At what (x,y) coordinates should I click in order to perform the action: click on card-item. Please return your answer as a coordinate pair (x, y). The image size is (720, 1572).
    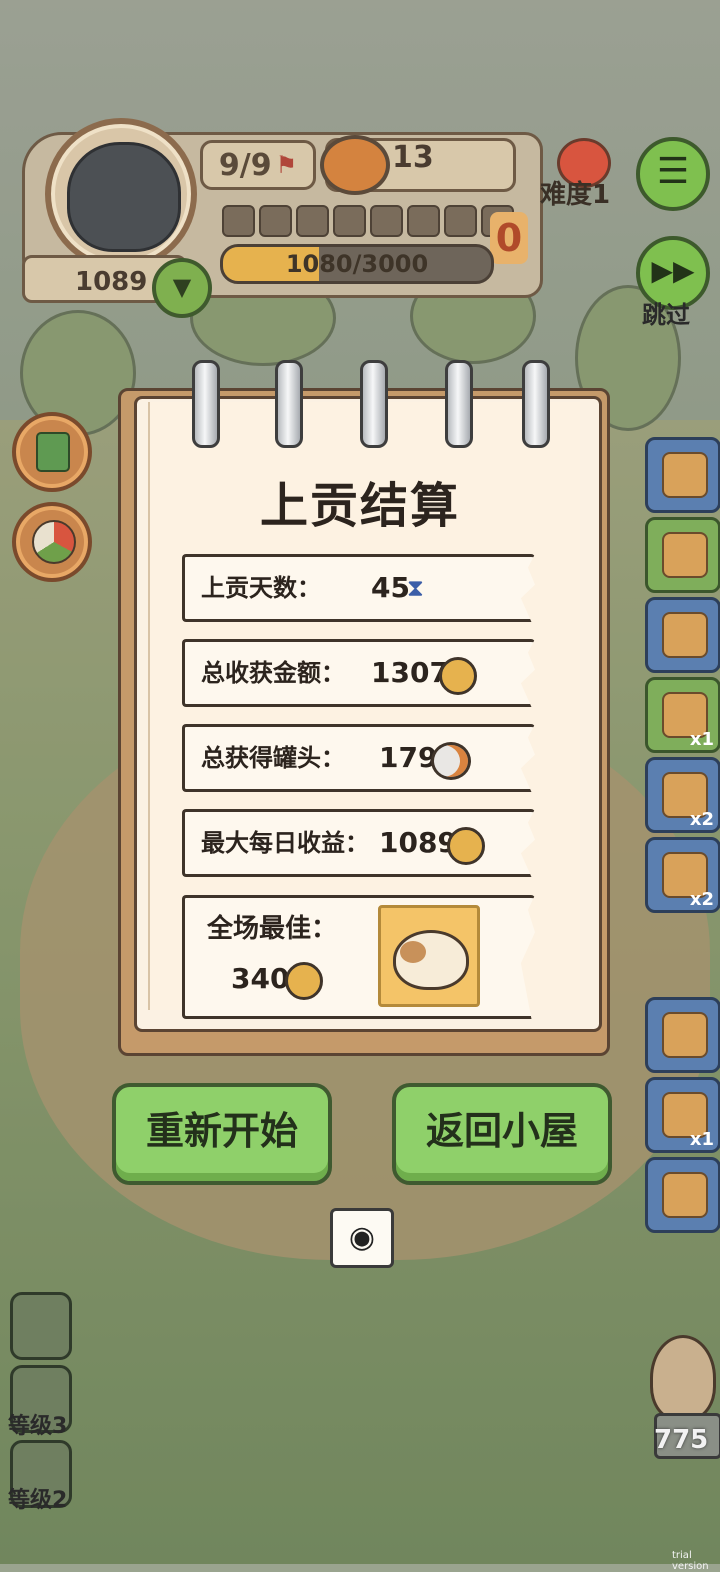
    Looking at the image, I should click on (682, 1035).